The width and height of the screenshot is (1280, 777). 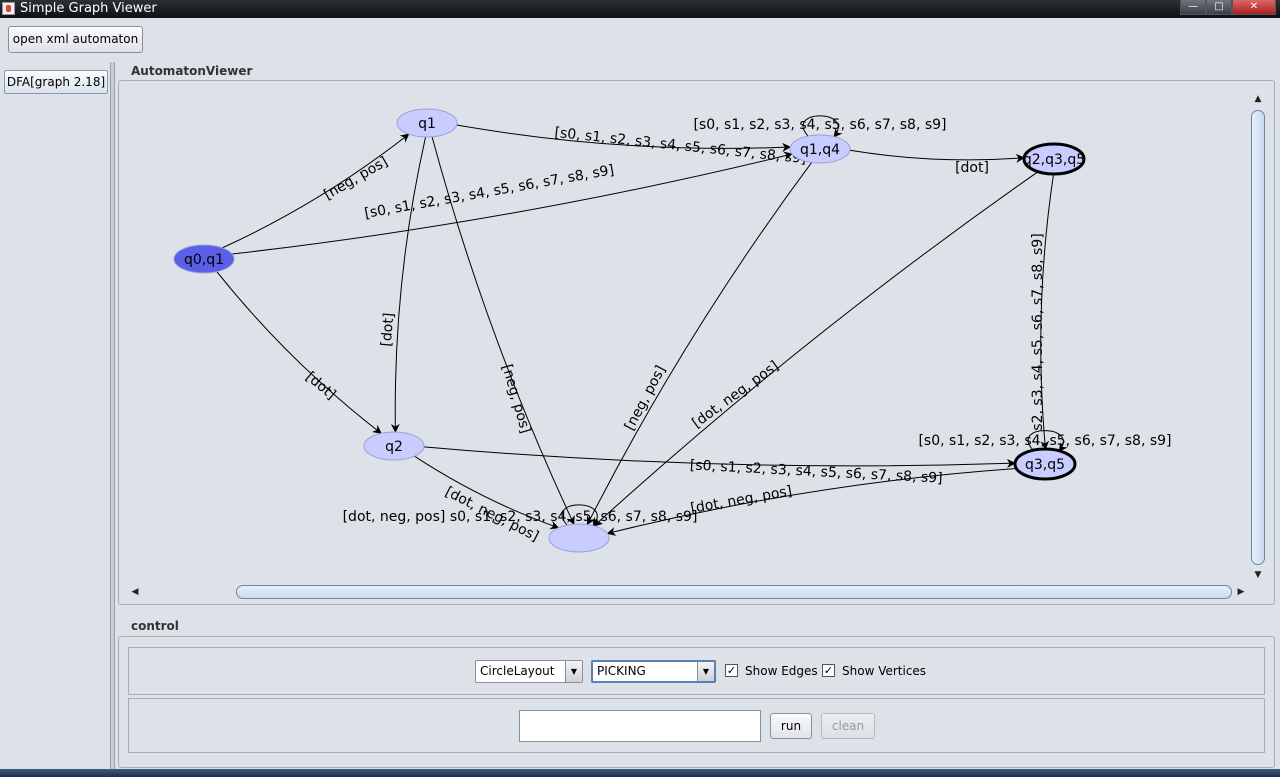 I want to click on run-button: run, so click(x=791, y=726).